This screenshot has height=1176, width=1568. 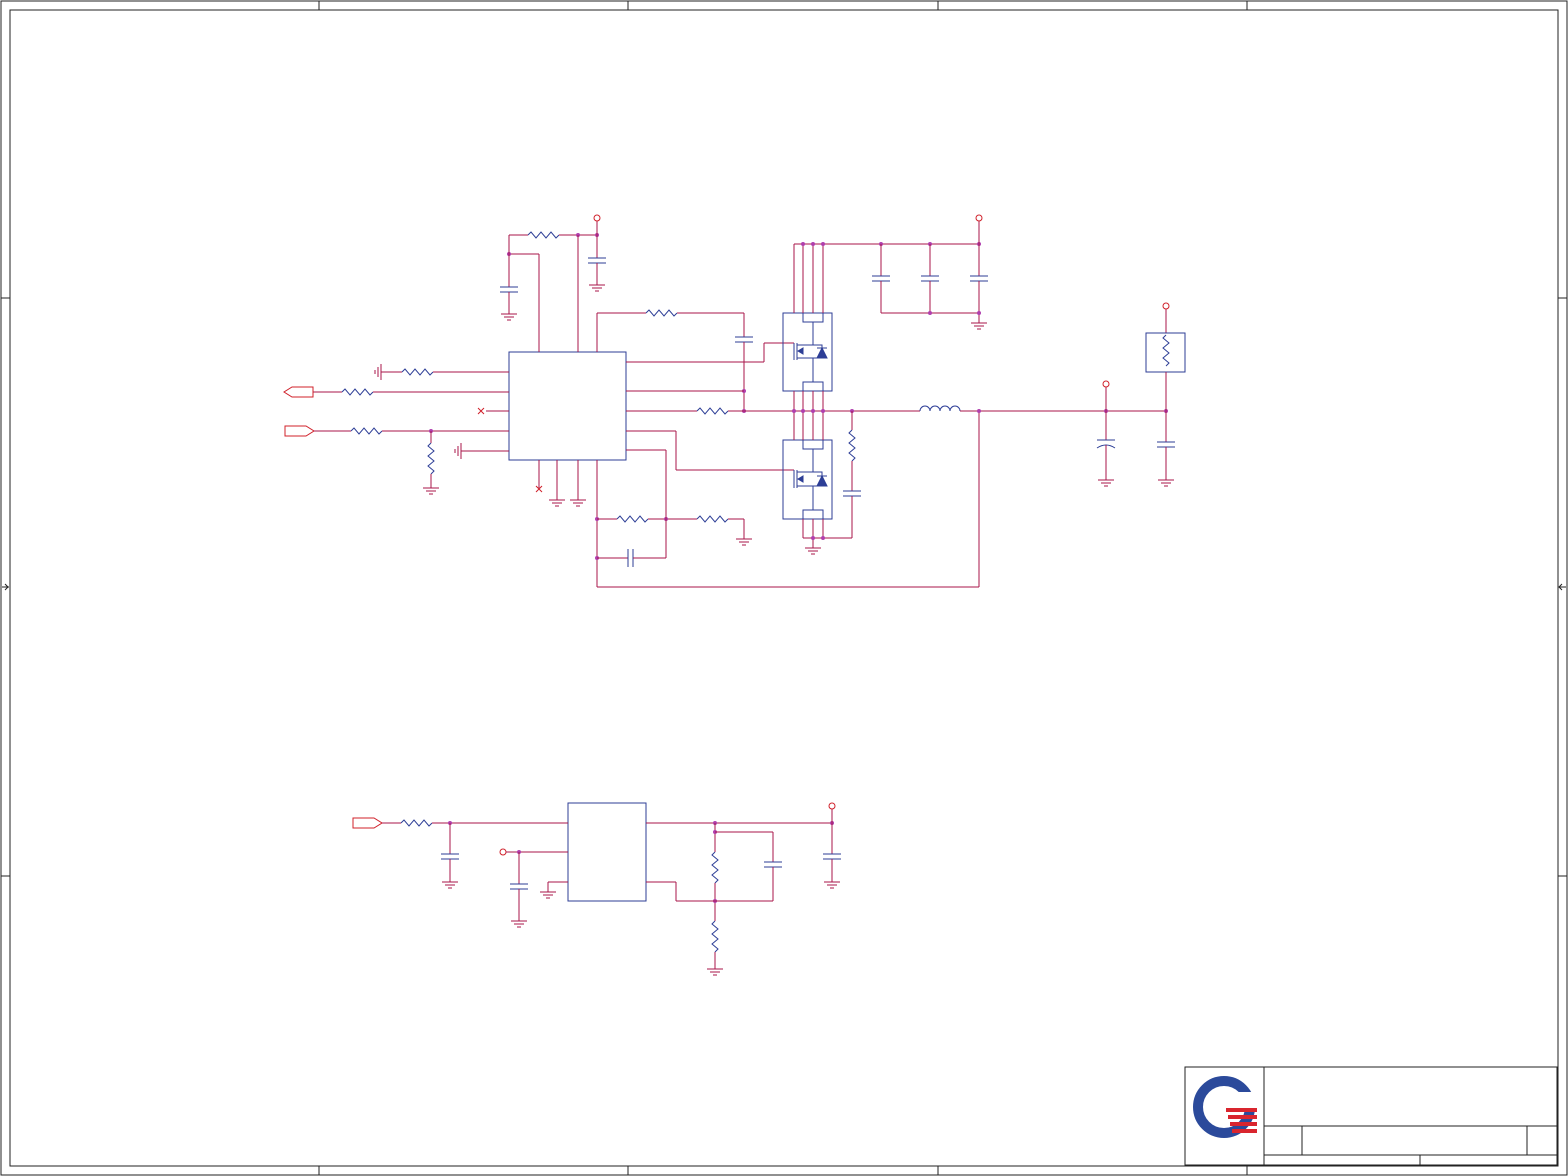 I want to click on company-logo, so click(x=1225, y=1107).